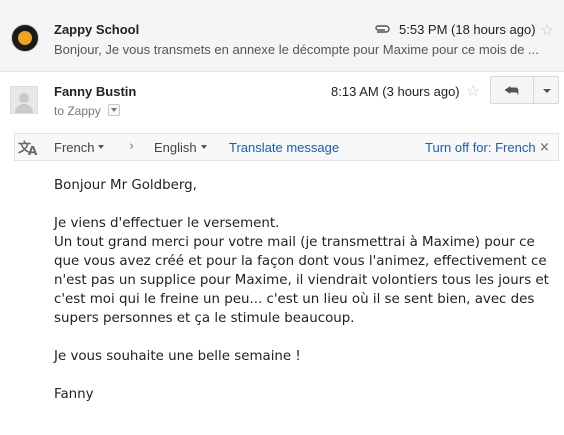  I want to click on show-details-button, so click(114, 110).